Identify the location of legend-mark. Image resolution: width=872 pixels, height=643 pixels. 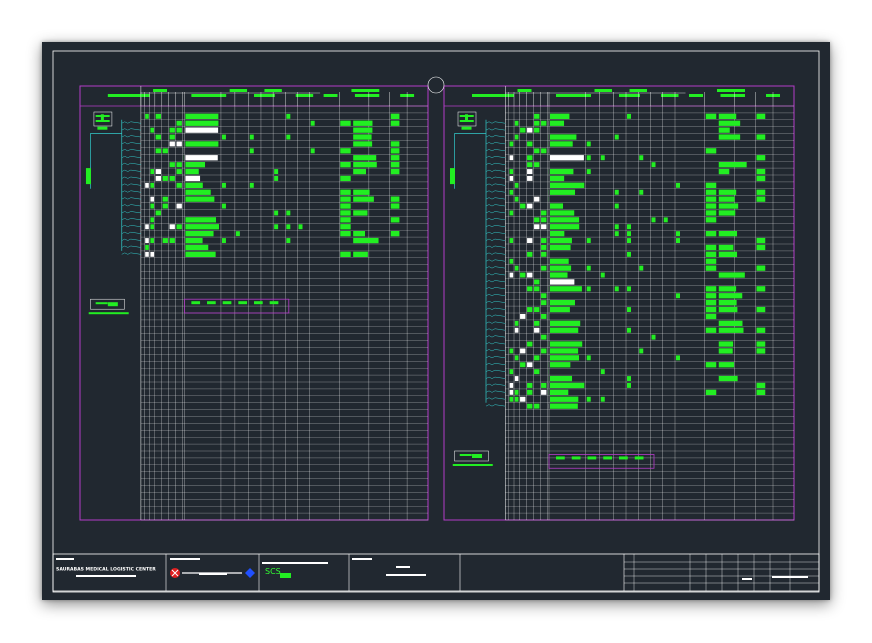
(112, 304).